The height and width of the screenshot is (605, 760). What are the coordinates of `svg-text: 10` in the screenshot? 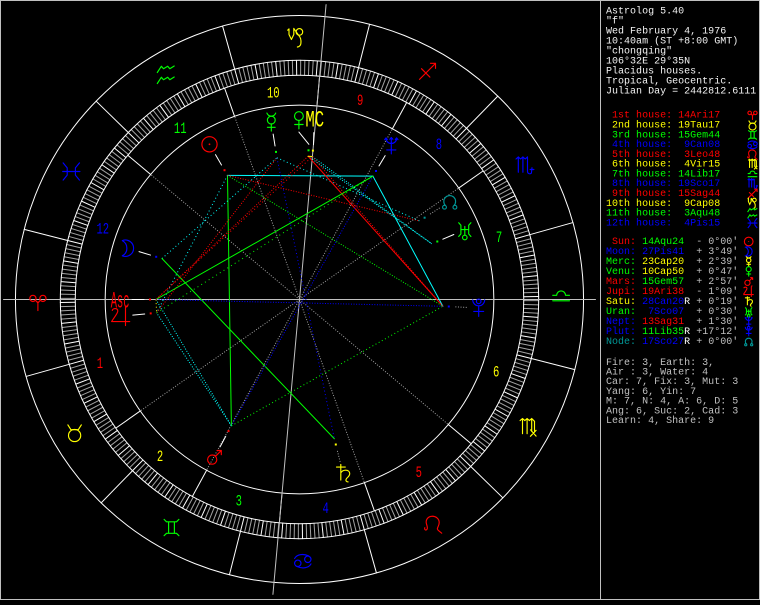 It's located at (273, 95).